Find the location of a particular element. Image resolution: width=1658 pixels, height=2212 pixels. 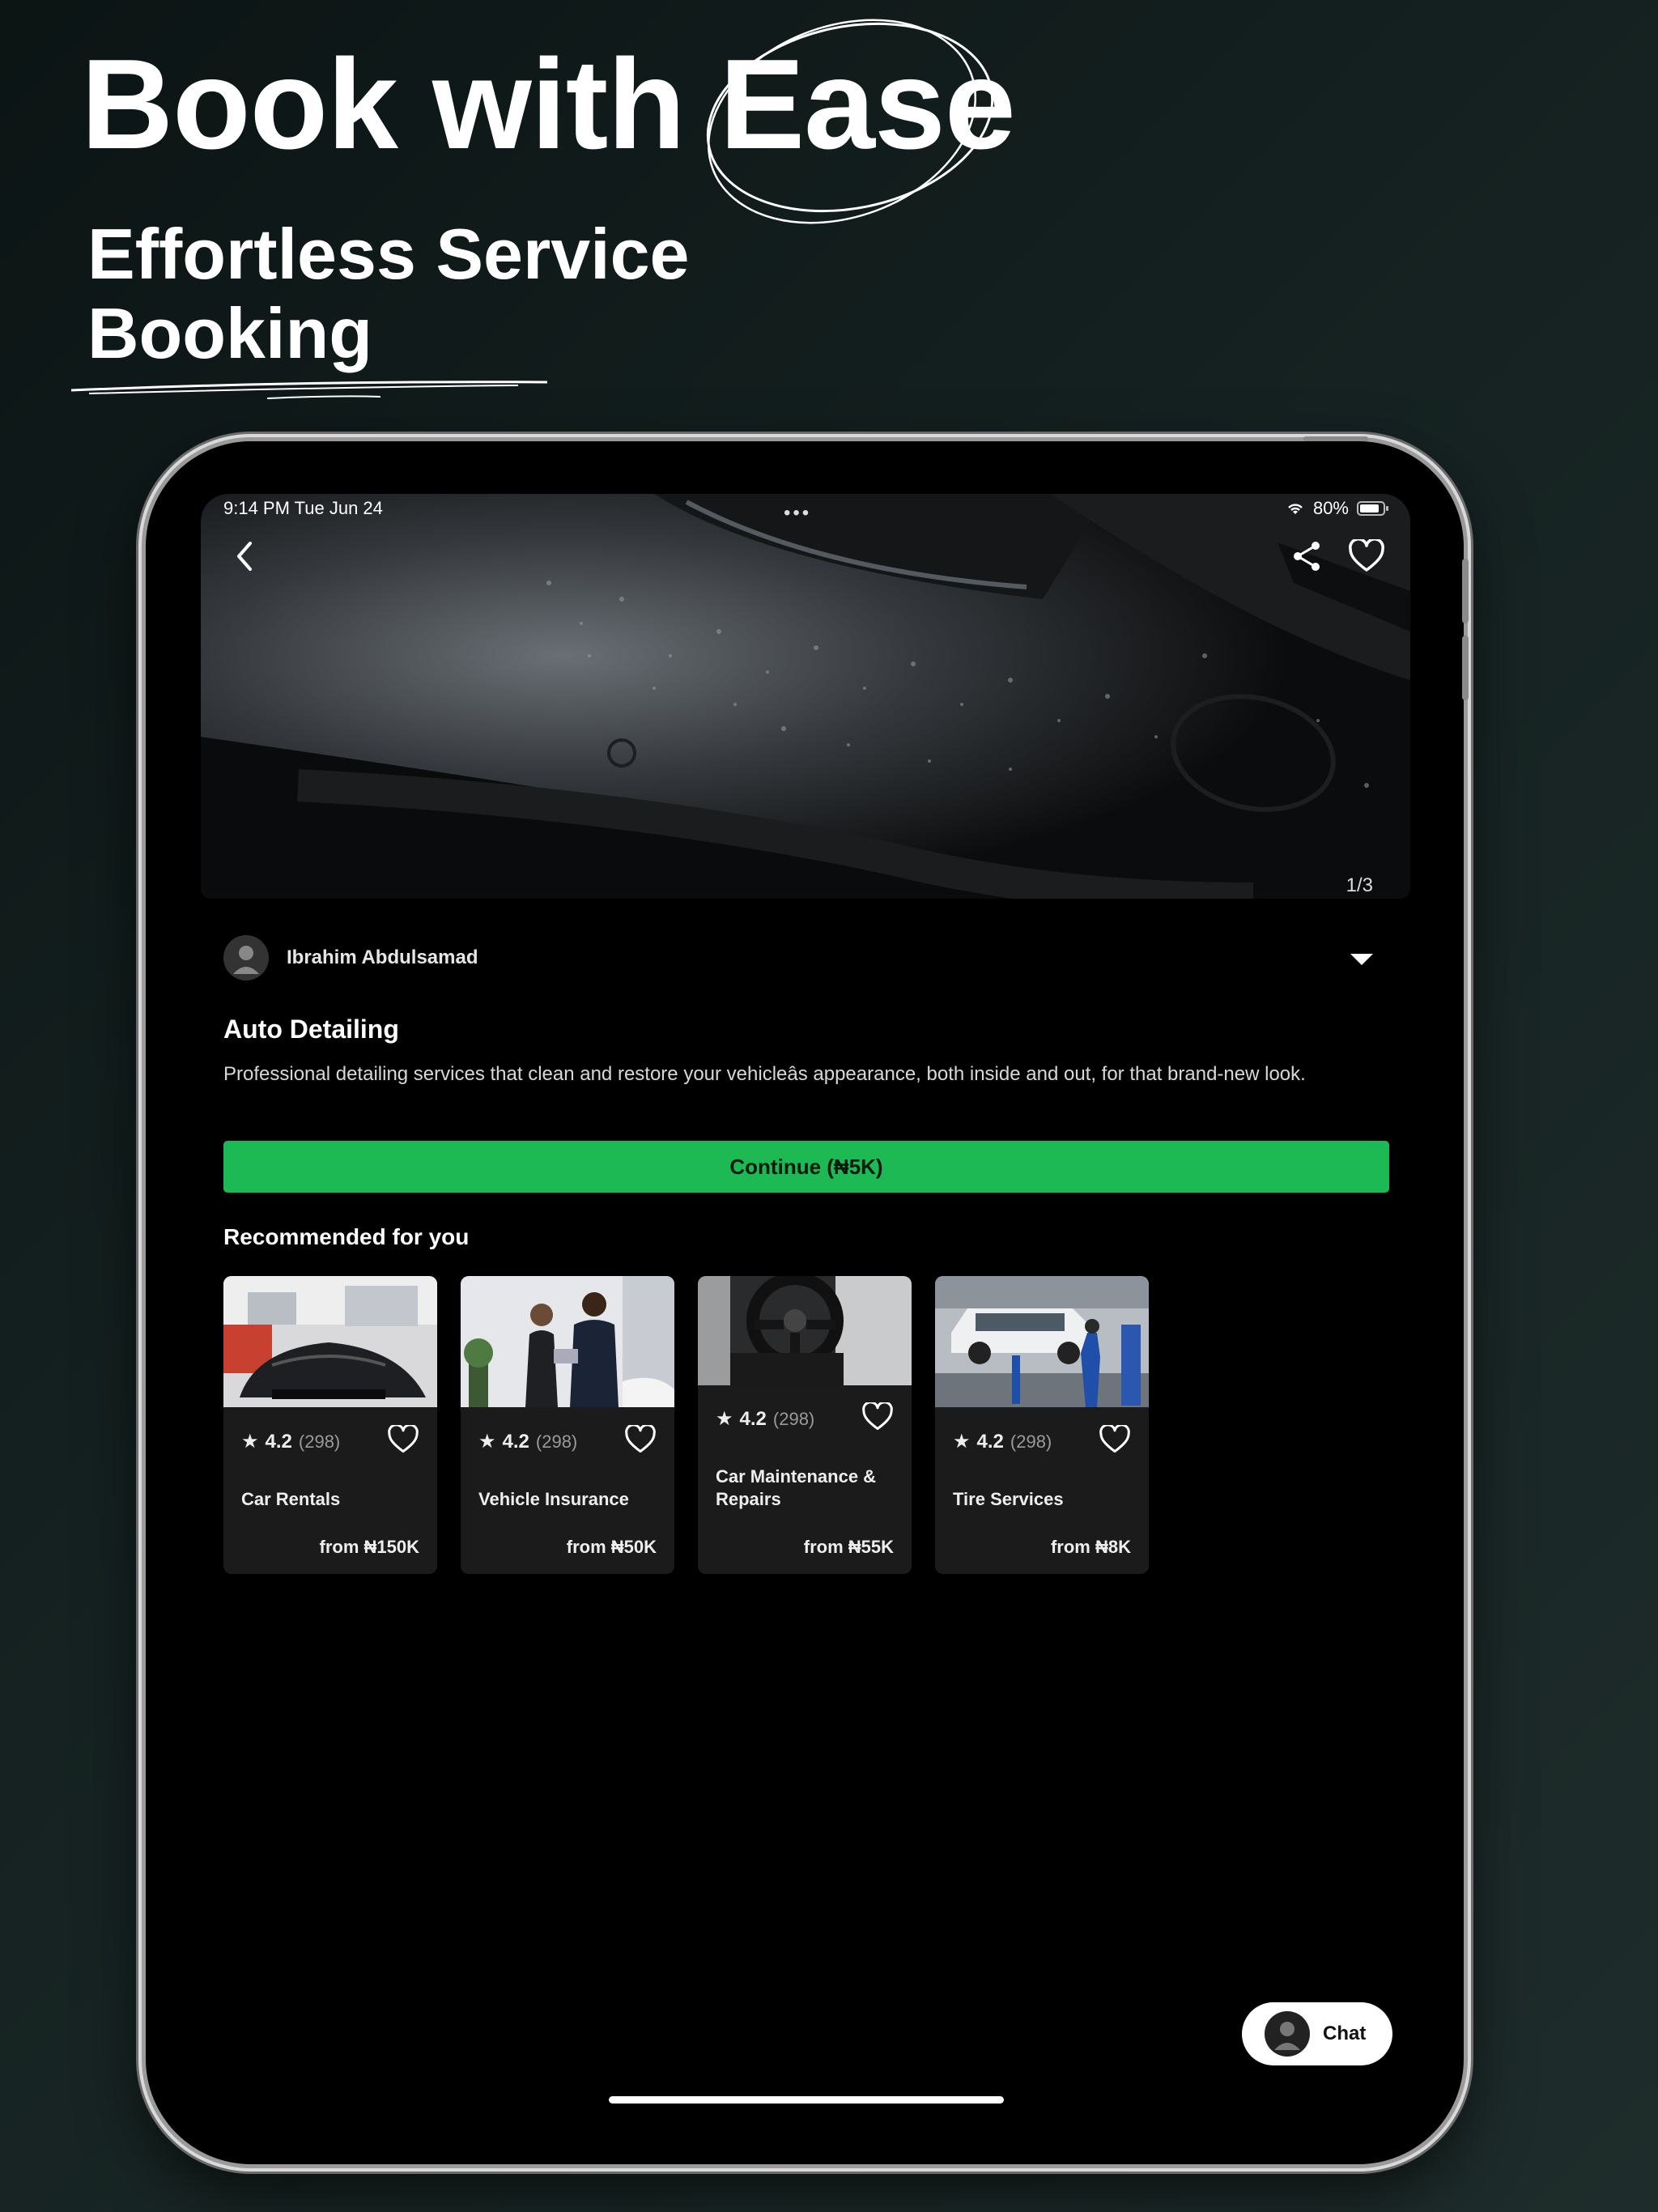

volume-up-button is located at coordinates (1465, 591).